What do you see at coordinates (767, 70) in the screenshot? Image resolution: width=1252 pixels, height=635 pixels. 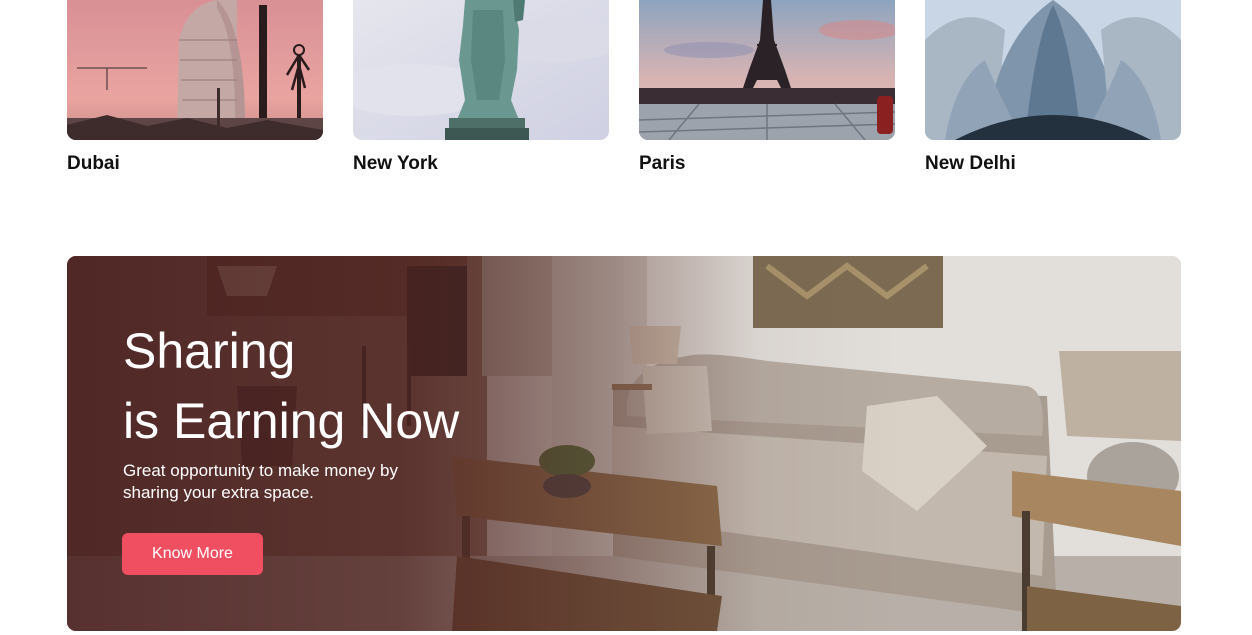 I see `paris-photo` at bounding box center [767, 70].